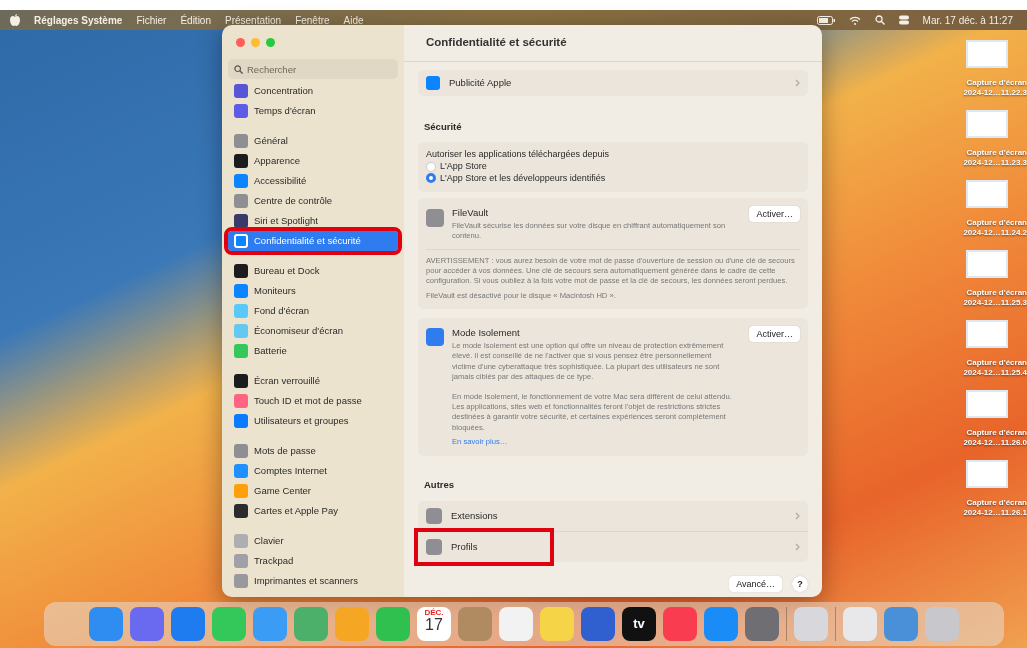  Describe the element at coordinates (313, 351) in the screenshot. I see `sidebar-item: Batterie` at that location.